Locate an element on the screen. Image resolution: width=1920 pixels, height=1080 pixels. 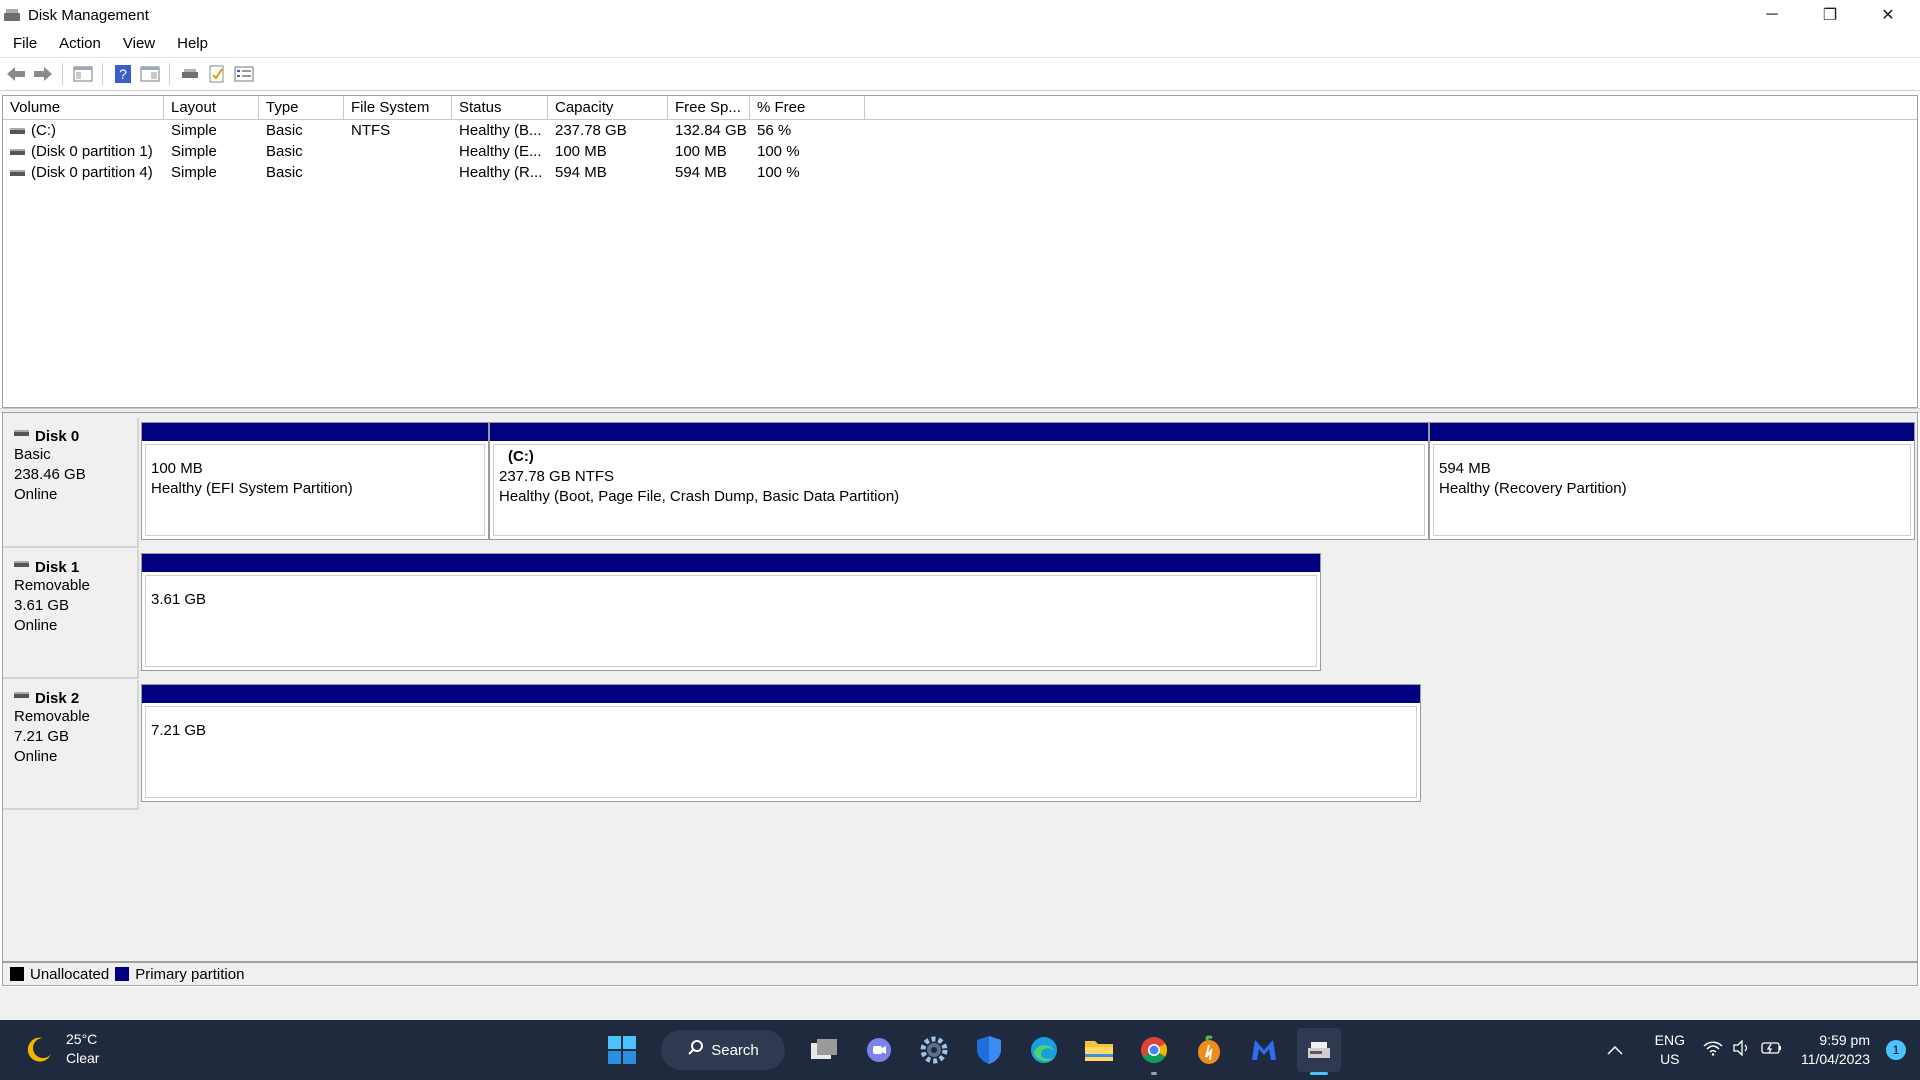
column-header-volume: Volume is located at coordinates (83, 107).